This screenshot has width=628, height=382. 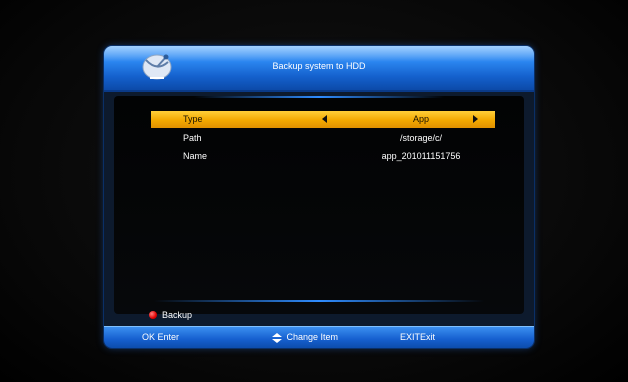 What do you see at coordinates (319, 66) in the screenshot?
I see `dialog-title: Backup system to HDD` at bounding box center [319, 66].